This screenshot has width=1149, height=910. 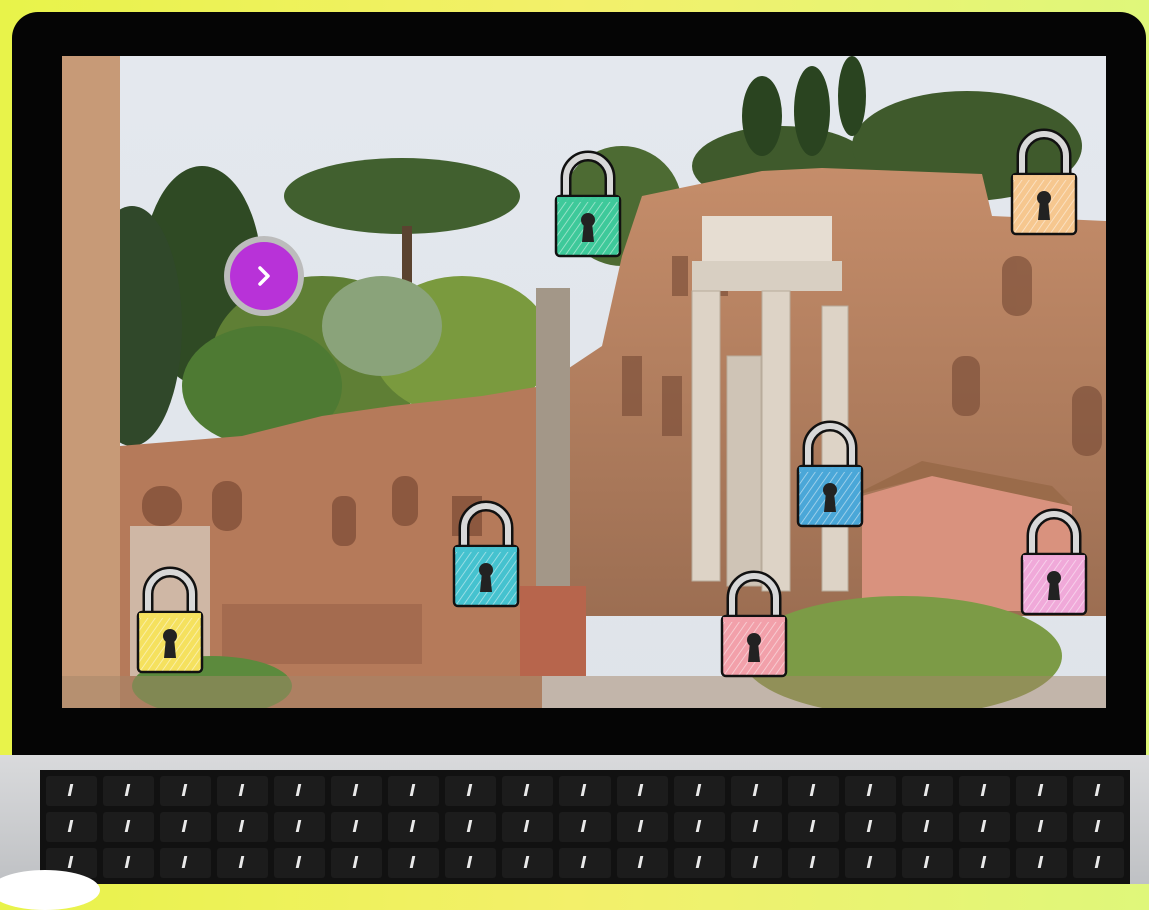 I want to click on lock-yellow, so click(x=170, y=620).